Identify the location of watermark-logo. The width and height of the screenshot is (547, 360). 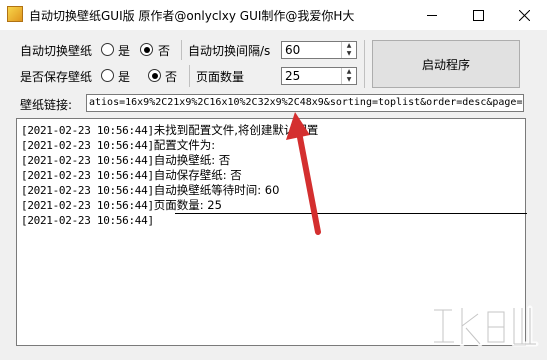
(485, 326).